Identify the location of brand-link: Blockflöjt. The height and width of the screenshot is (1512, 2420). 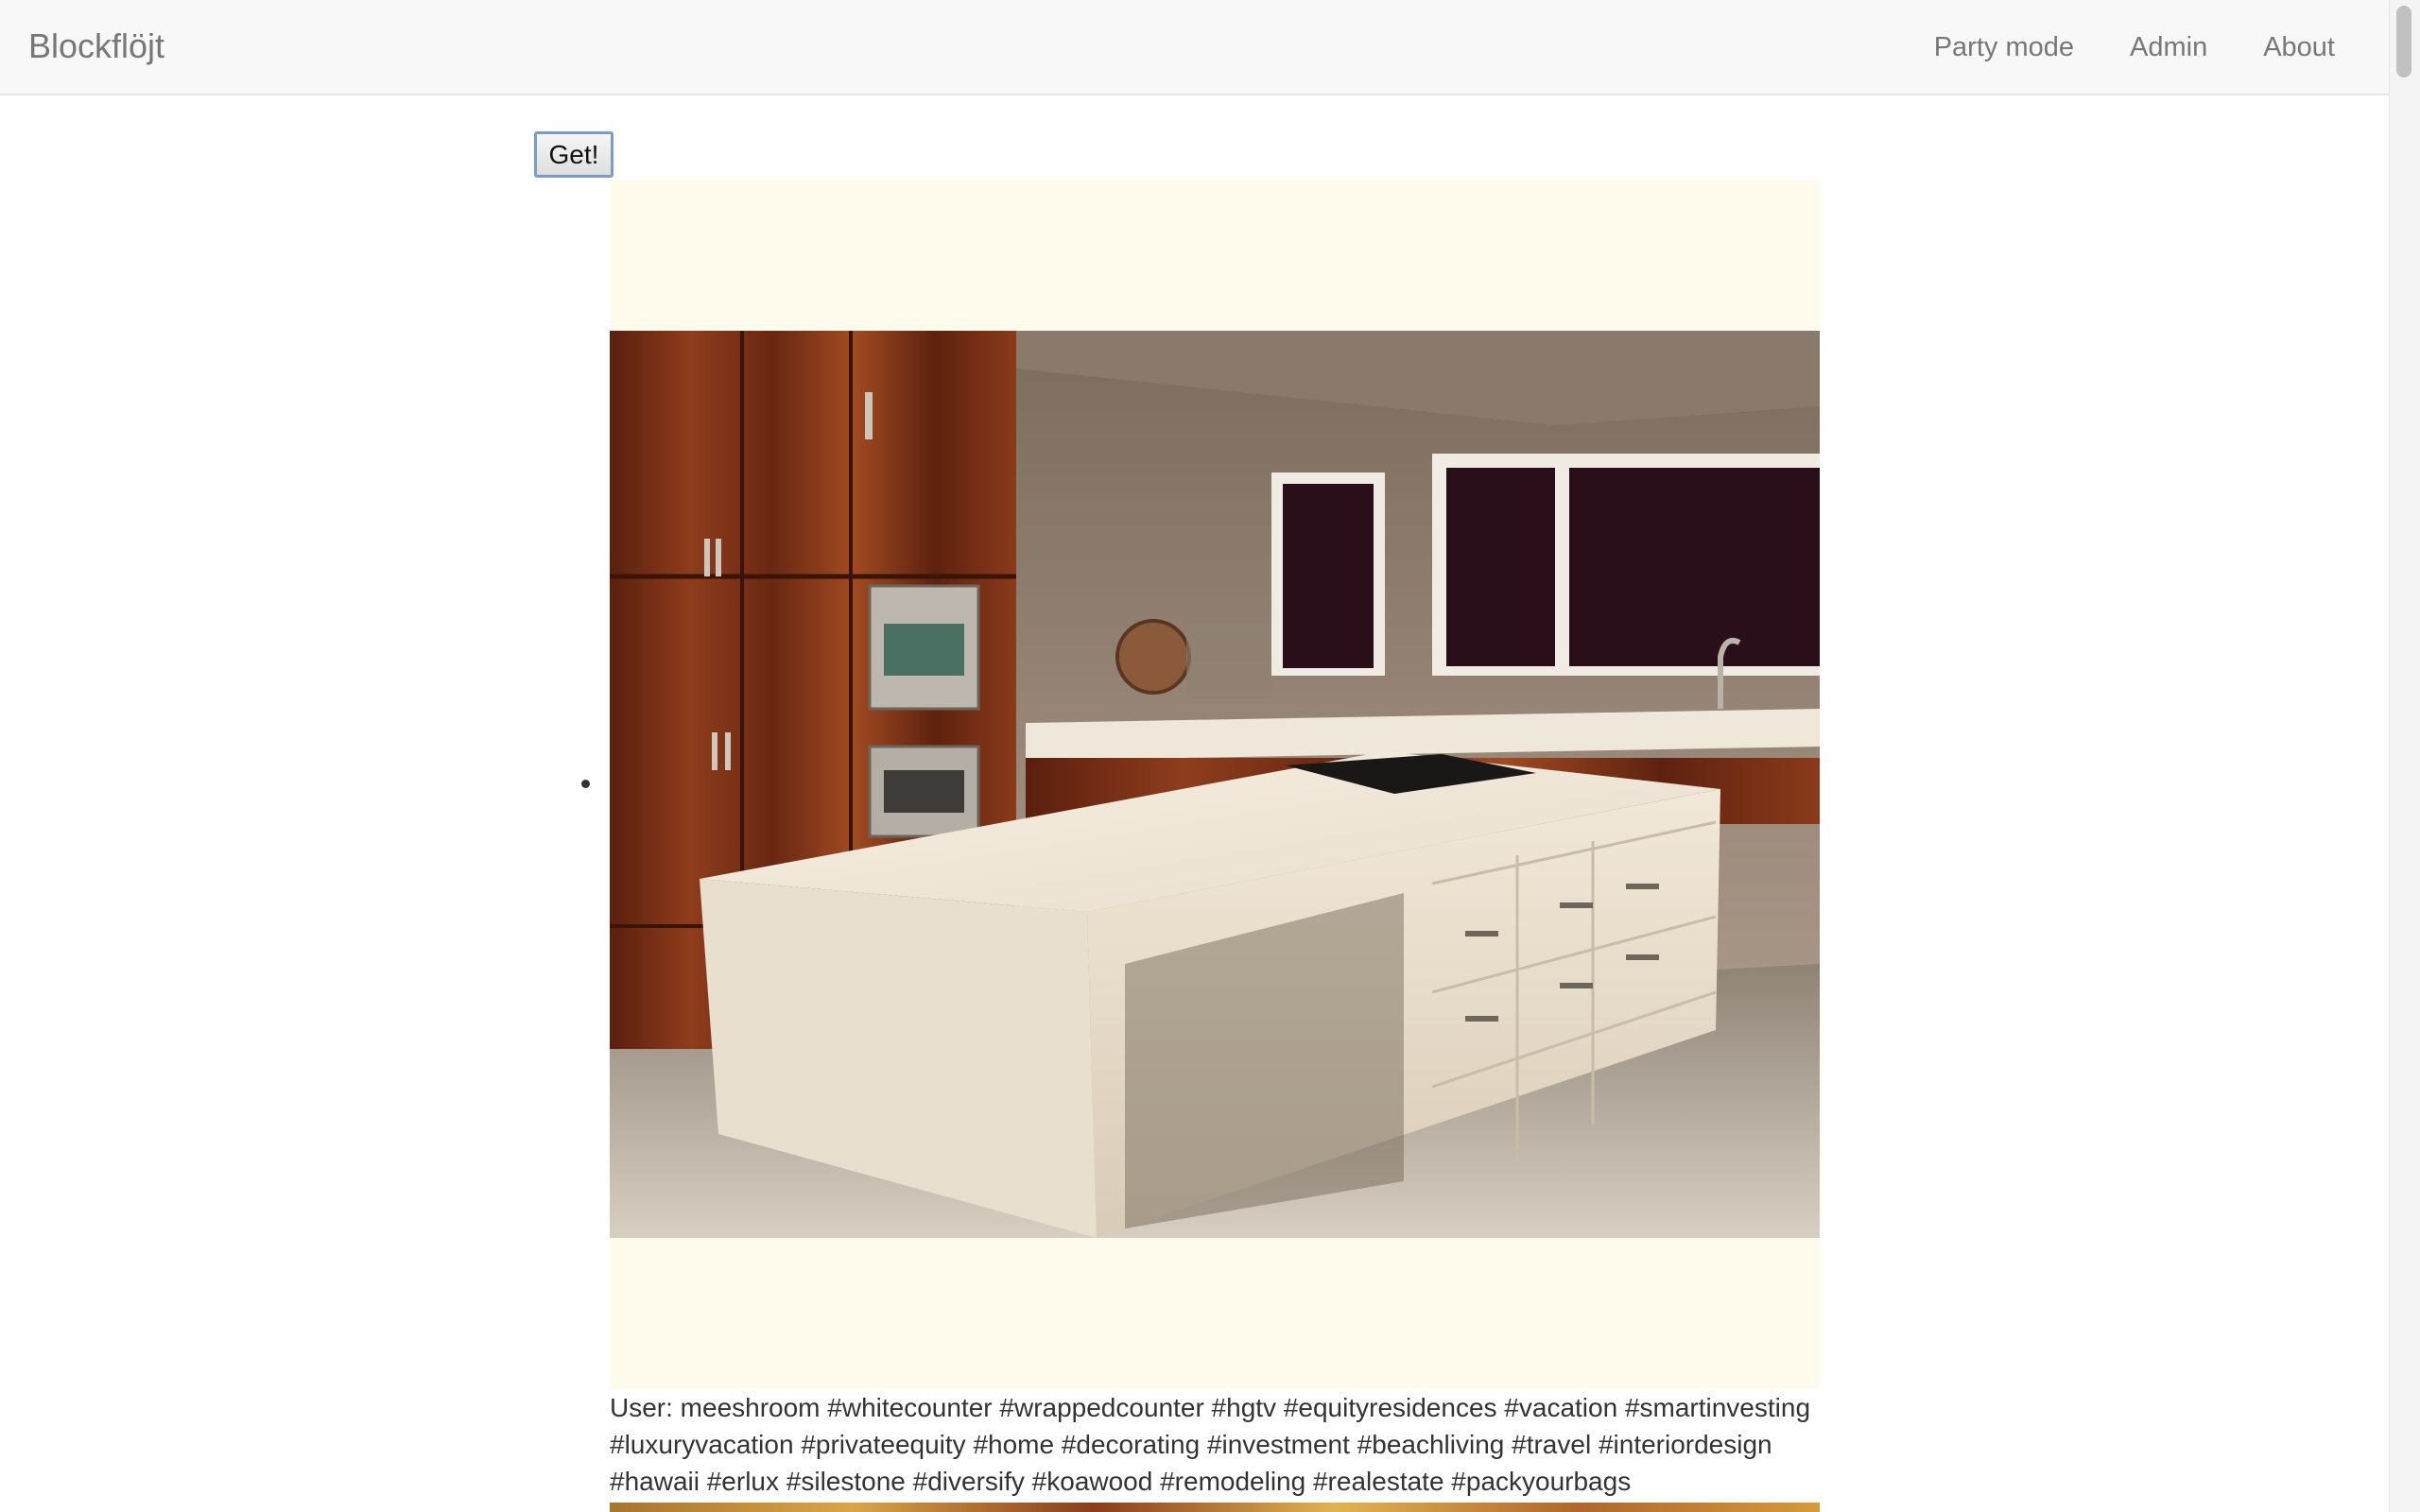
(96, 46).